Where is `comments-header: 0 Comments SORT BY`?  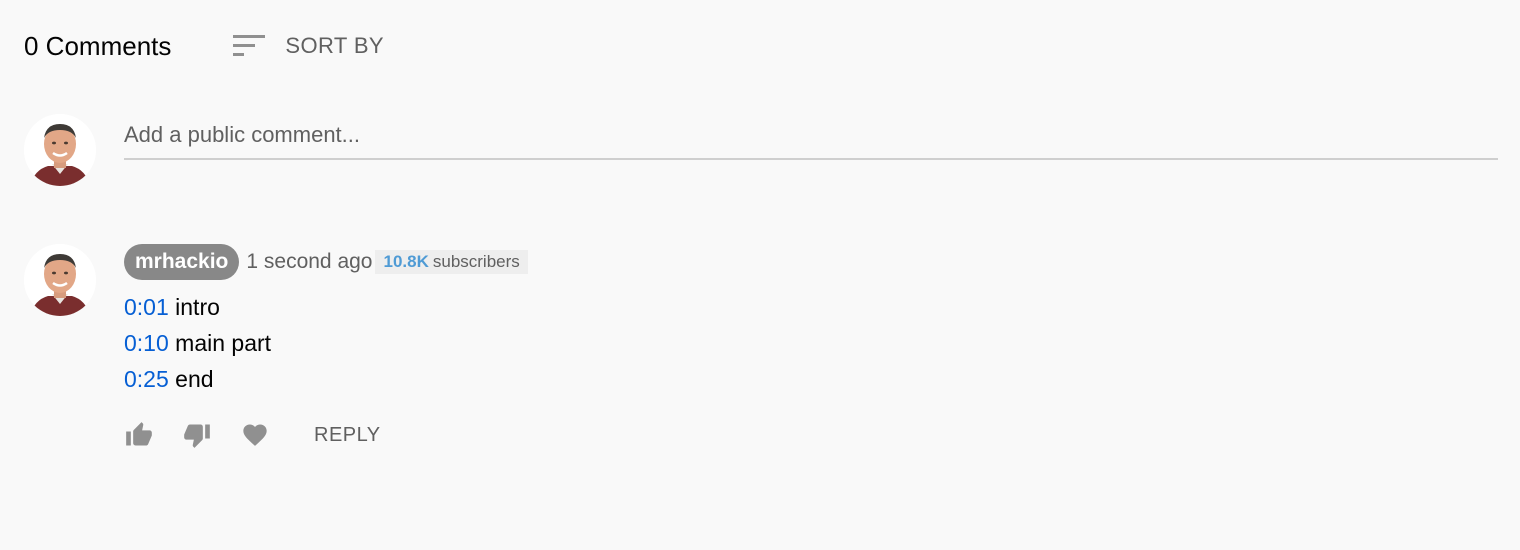 comments-header: 0 Comments SORT BY is located at coordinates (204, 46).